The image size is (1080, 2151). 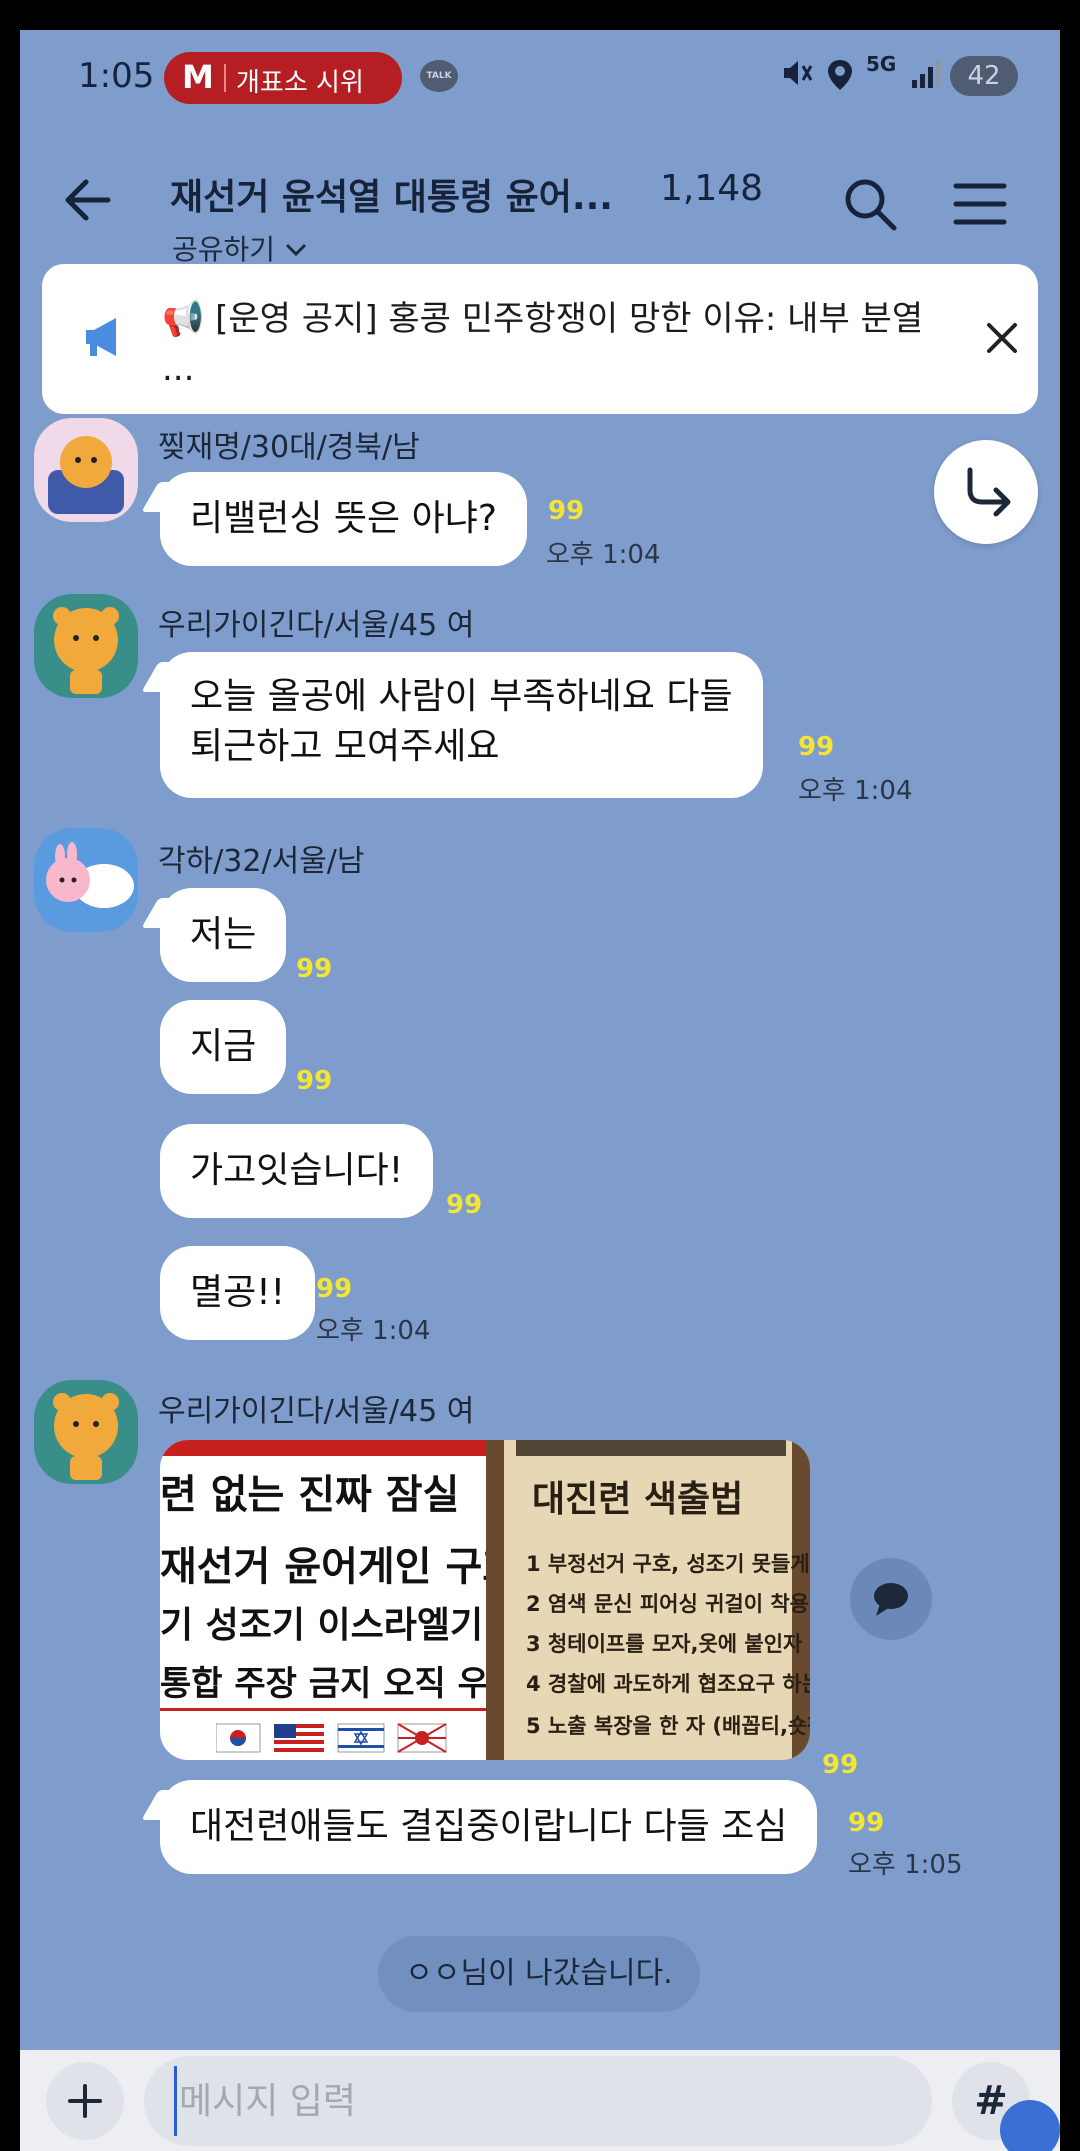 What do you see at coordinates (668, 1684) in the screenshot?
I see `poster-line: 4 경찰에 과도하게 협조요구 하는자` at bounding box center [668, 1684].